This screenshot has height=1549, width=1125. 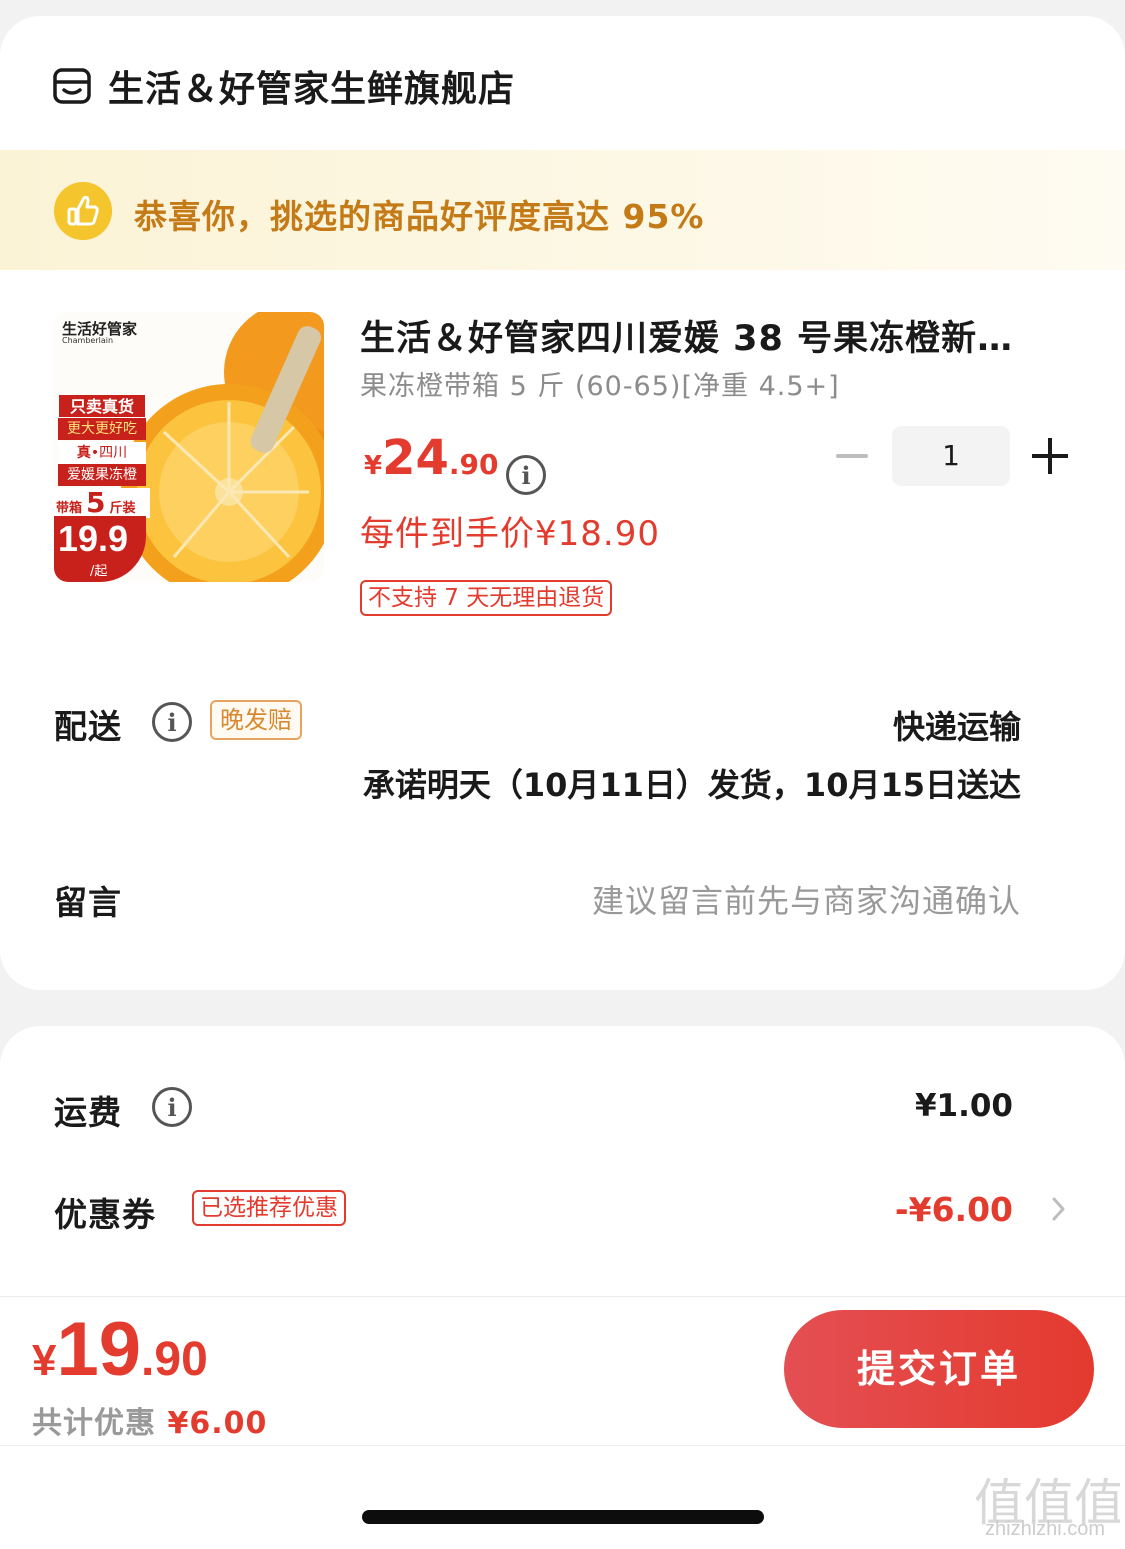 I want to click on image-badge-bigger: 更大更好吃, so click(x=102, y=429).